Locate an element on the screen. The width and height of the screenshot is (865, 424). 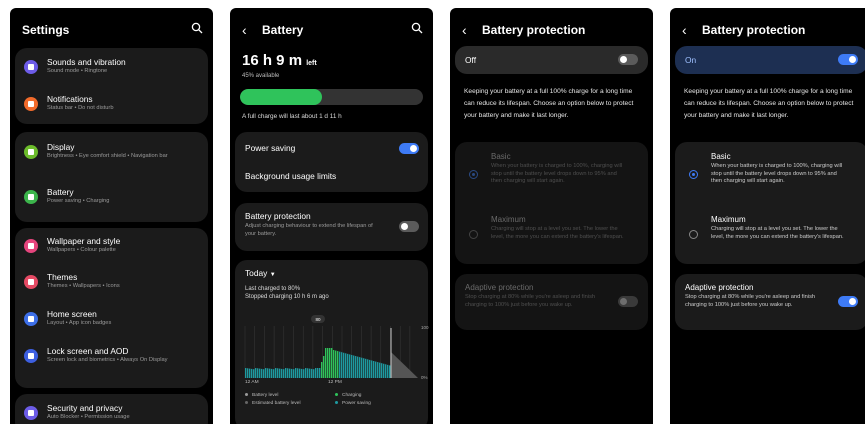
item-label: Battery is located at coordinates (60, 192).